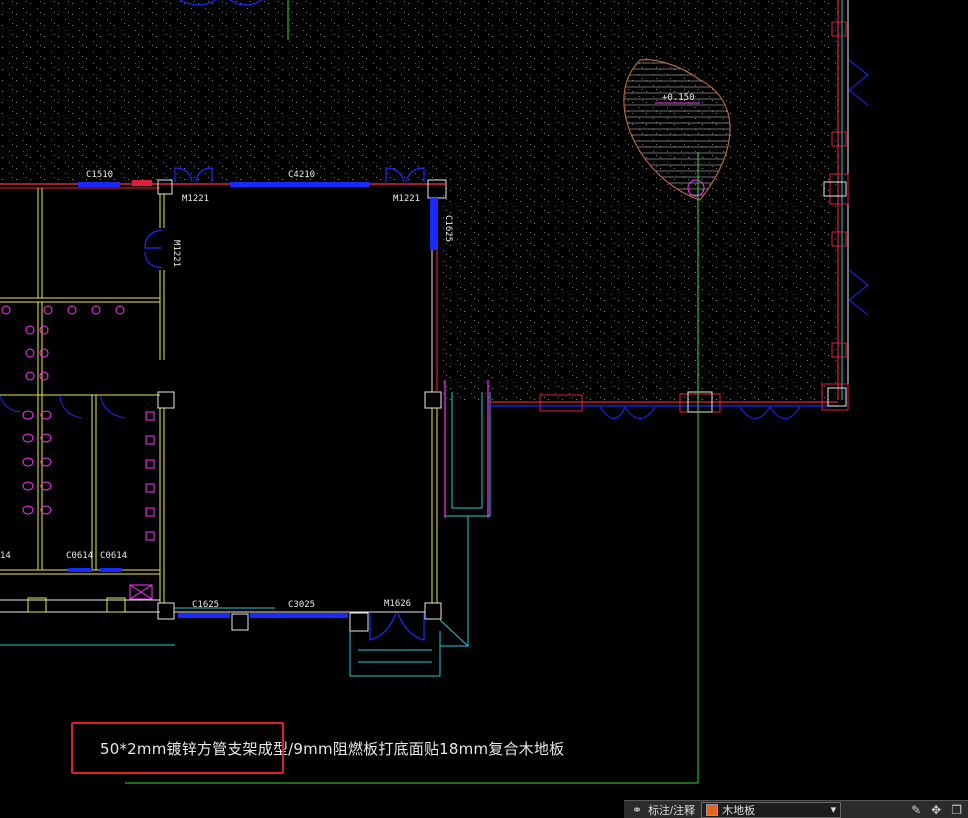 The image size is (968, 818). What do you see at coordinates (204, 615) in the screenshot?
I see `window-c1625-h` at bounding box center [204, 615].